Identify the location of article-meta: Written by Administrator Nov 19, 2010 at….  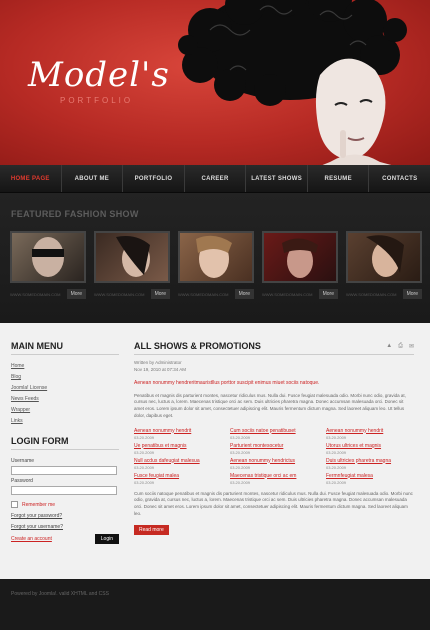
(274, 367).